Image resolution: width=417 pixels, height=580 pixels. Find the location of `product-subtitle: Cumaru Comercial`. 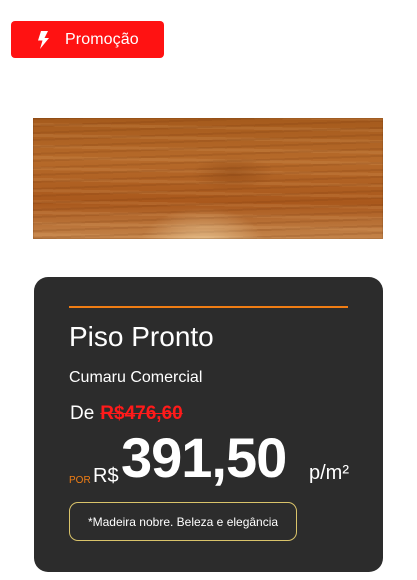

product-subtitle: Cumaru Comercial is located at coordinates (136, 377).